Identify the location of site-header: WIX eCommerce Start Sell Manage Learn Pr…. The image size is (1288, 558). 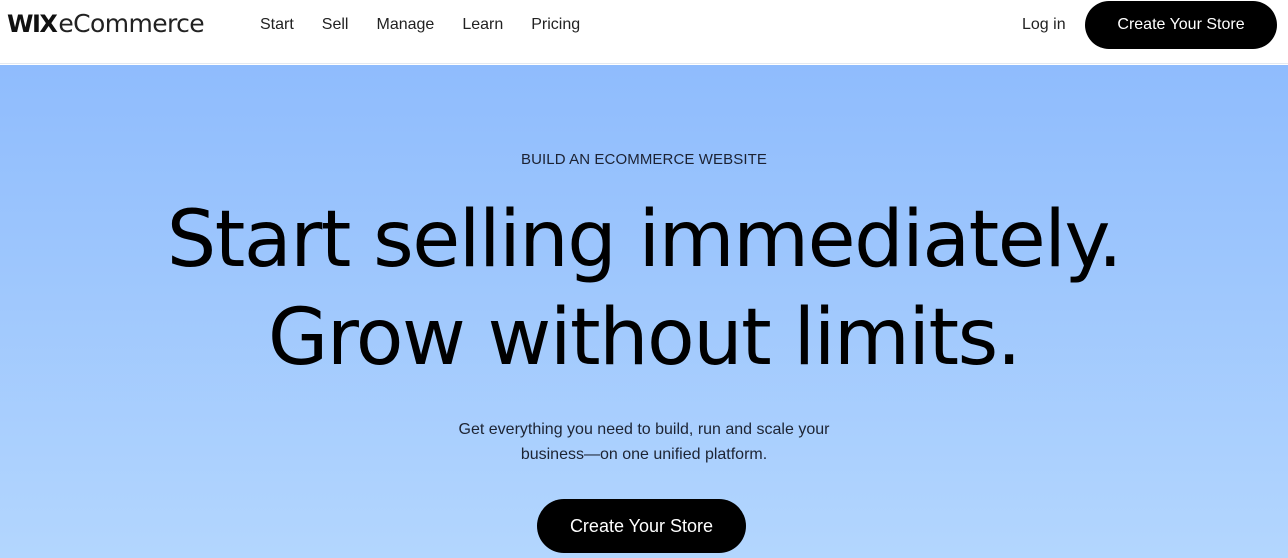
(644, 32).